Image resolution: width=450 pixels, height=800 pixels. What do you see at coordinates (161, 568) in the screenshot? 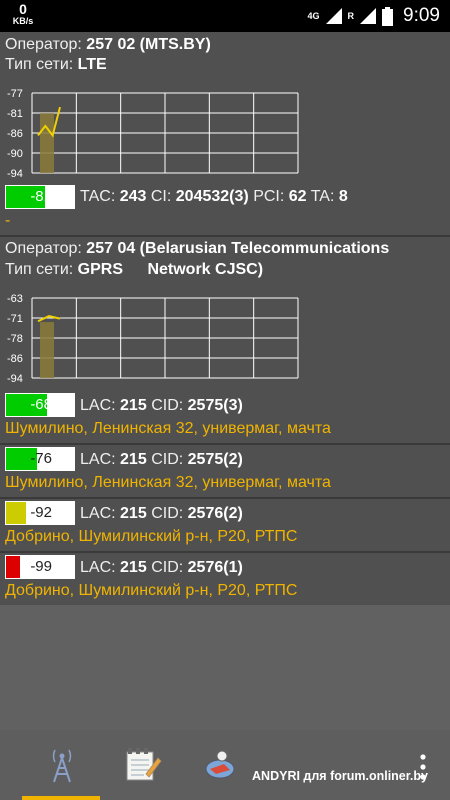
I see `cell-info: LAC: 215 CID: 2576(1)` at bounding box center [161, 568].